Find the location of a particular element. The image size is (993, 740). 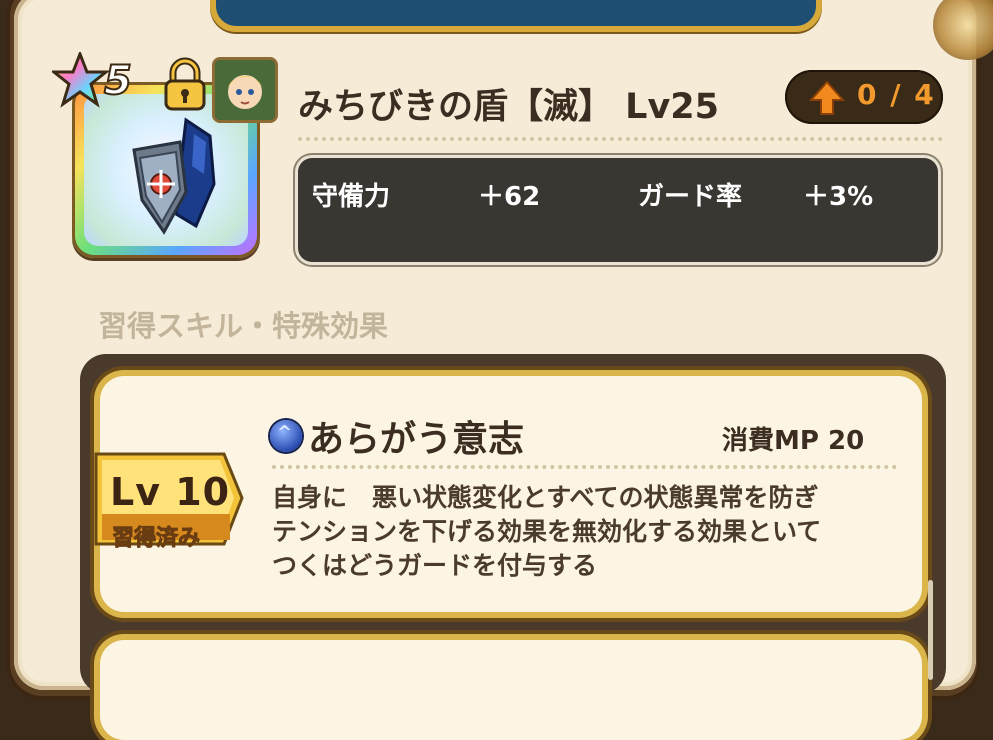

divider is located at coordinates (620, 139).